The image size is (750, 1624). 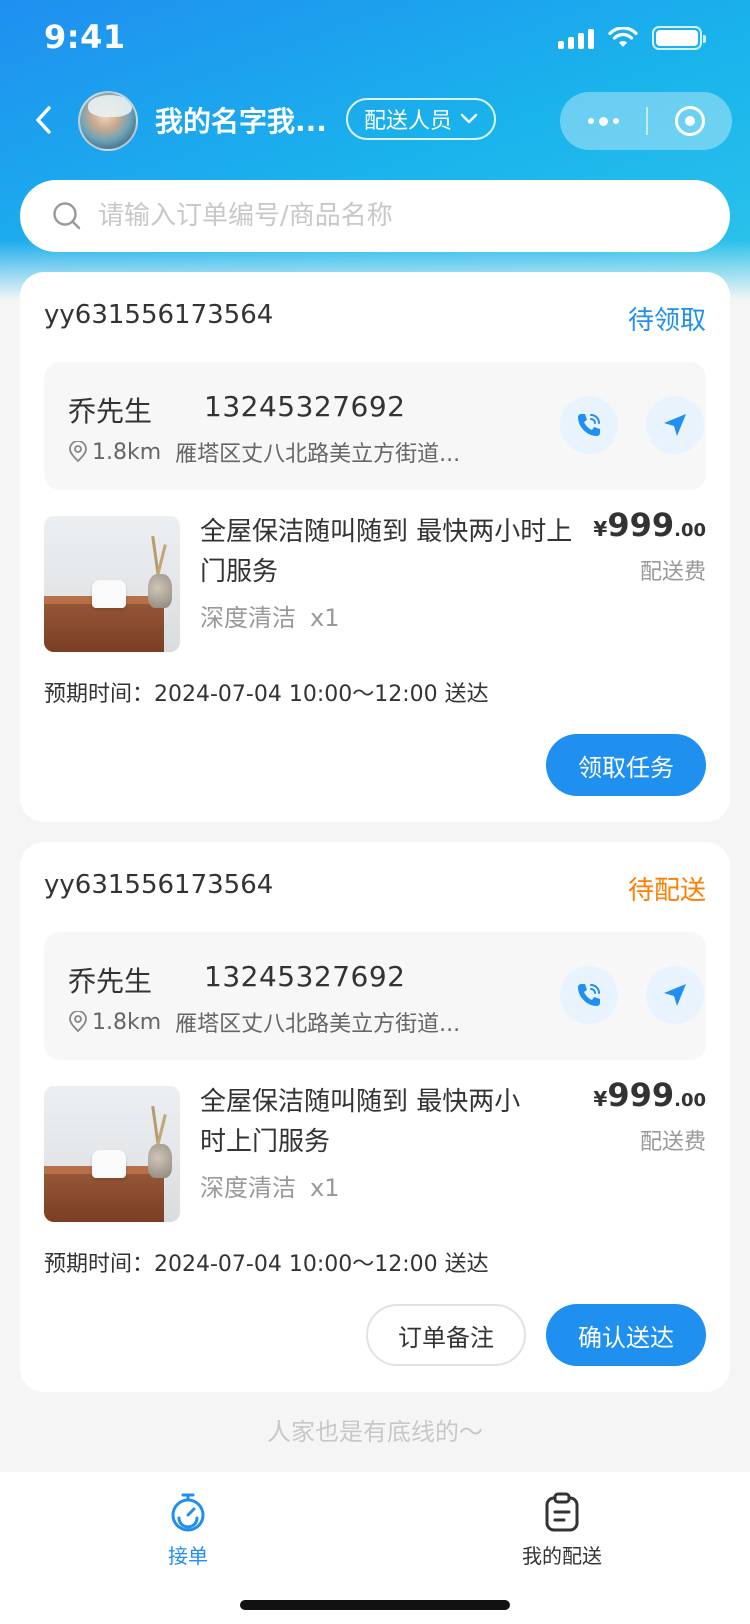 I want to click on search-input, so click(x=388, y=216).